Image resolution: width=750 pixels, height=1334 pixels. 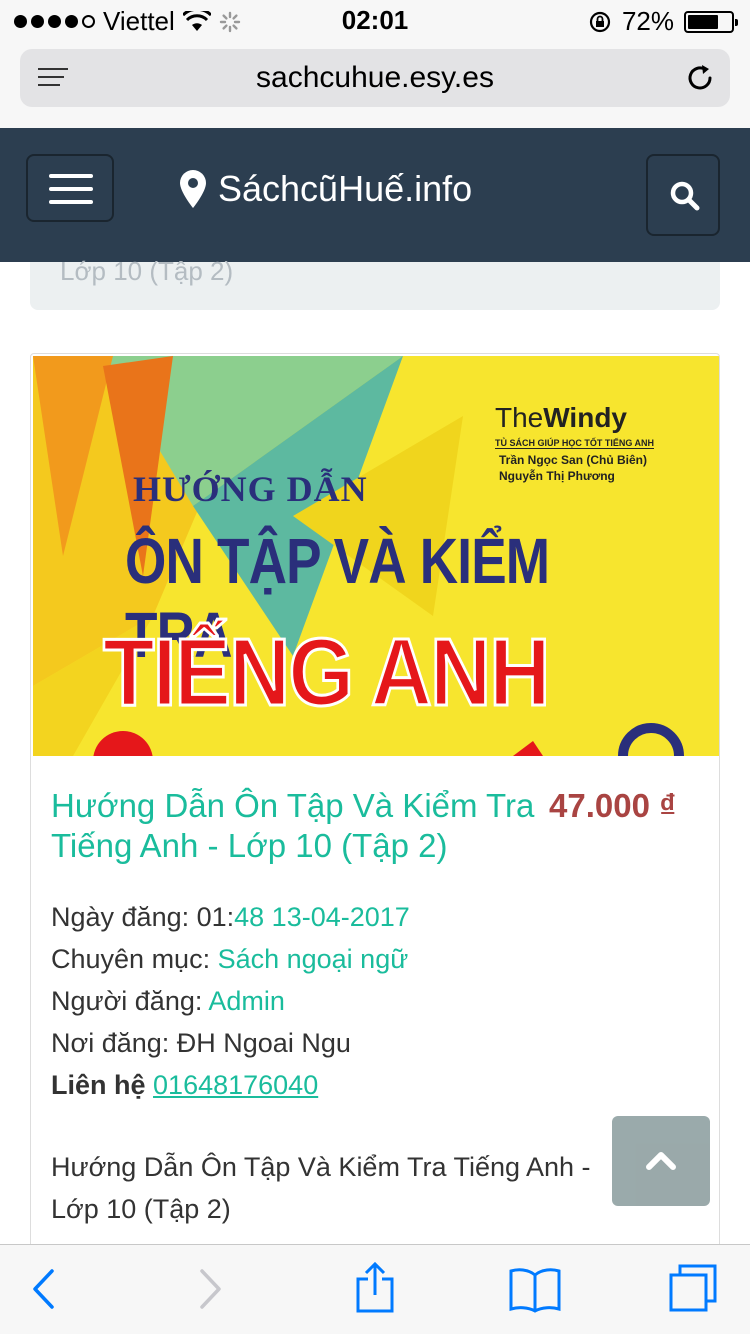 I want to click on site-brand: SáchcũHuế.info, so click(x=326, y=189).